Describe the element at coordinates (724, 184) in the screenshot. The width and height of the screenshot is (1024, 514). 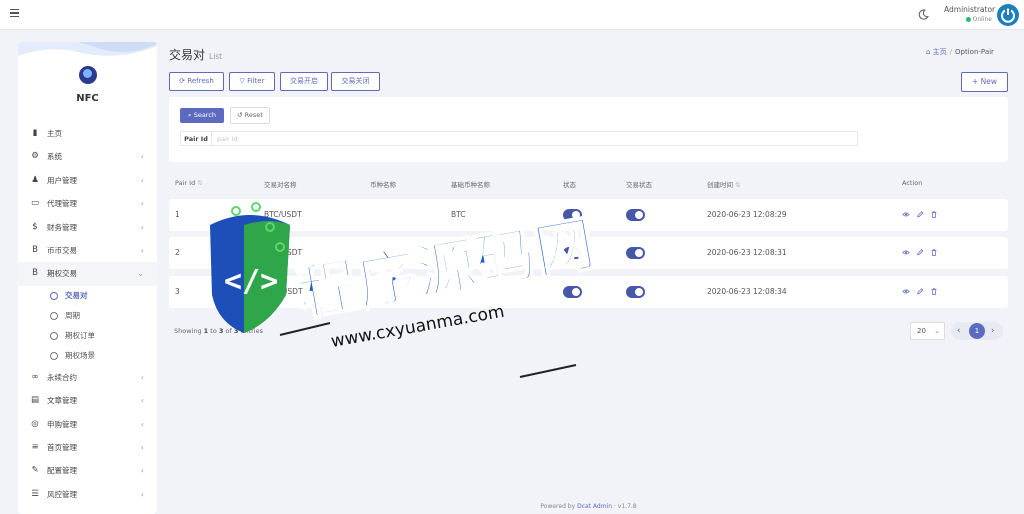
I see `column-header-created-at: 创建时间 ⇅` at that location.